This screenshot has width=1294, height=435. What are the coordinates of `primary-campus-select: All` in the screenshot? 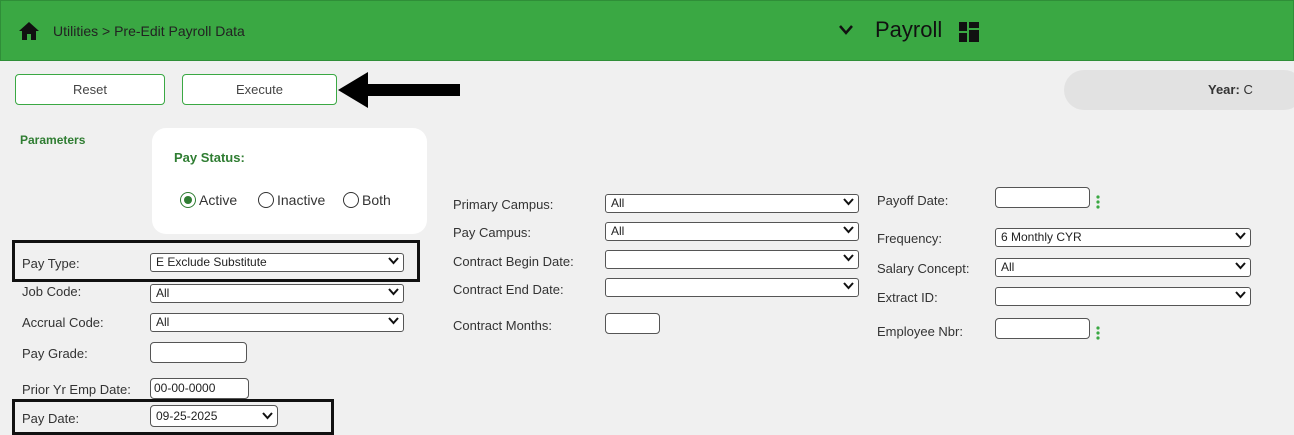 It's located at (732, 203).